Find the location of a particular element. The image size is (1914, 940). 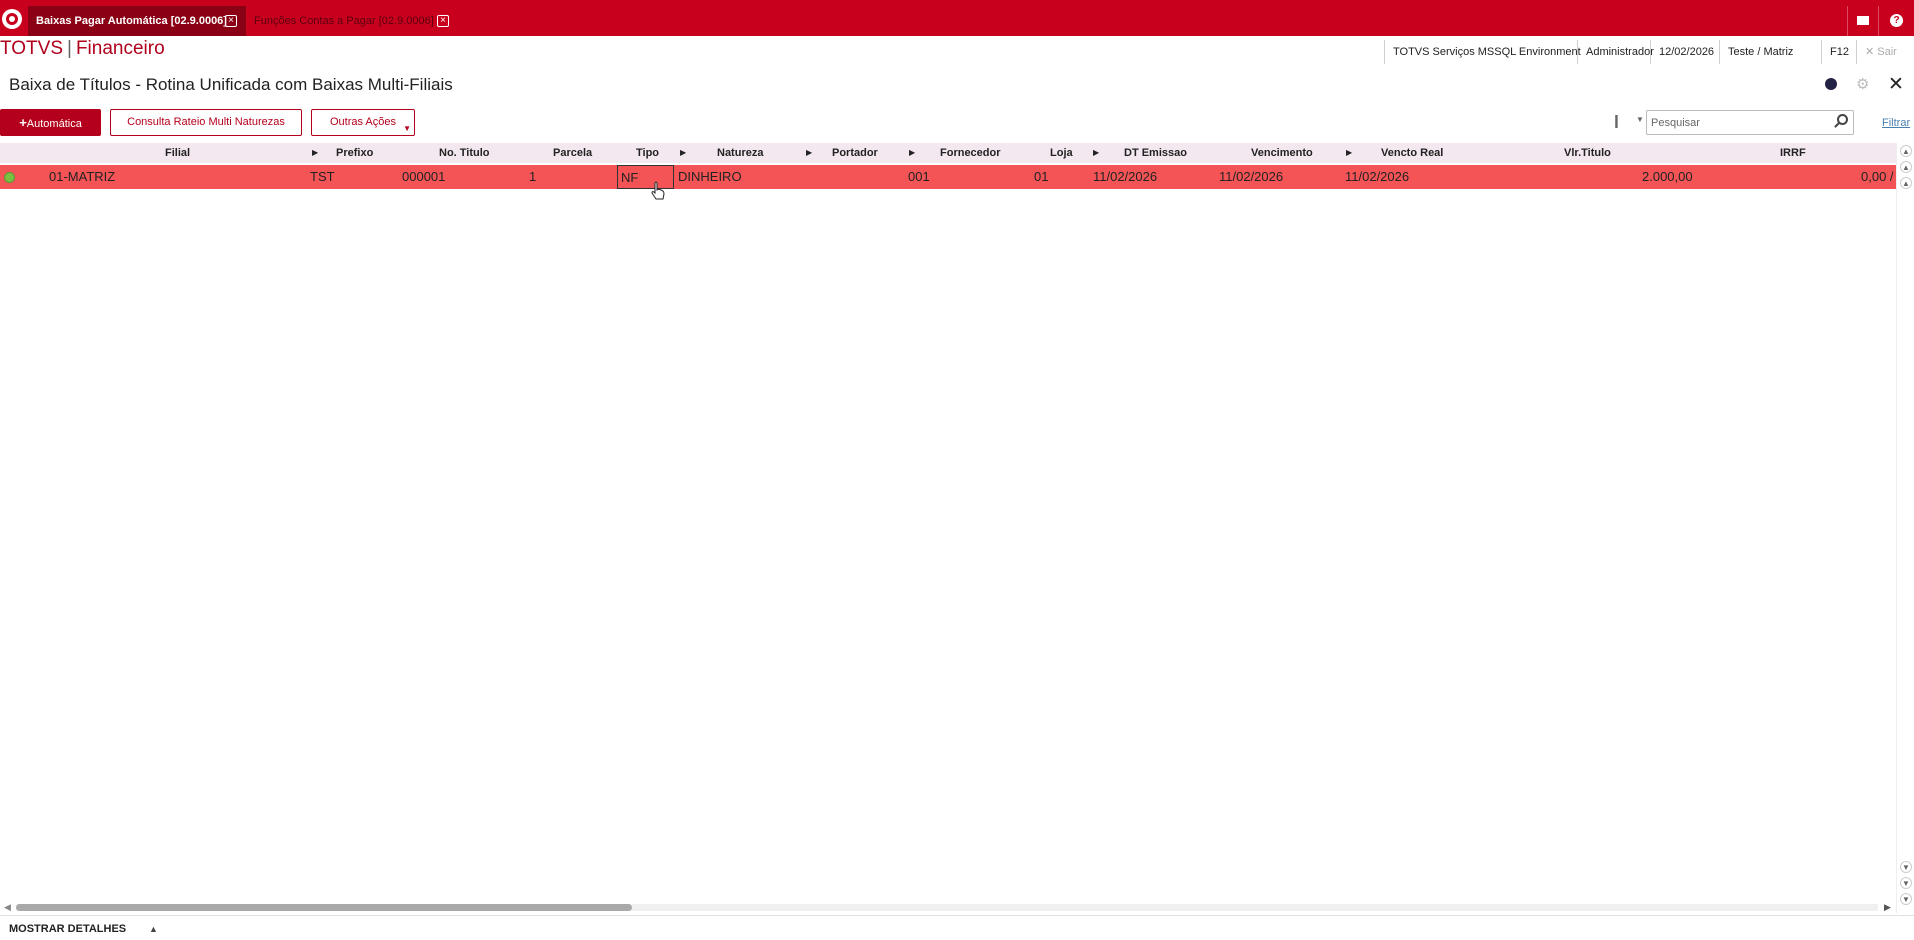

outras-acoes-label: Outras Ações is located at coordinates (363, 122).